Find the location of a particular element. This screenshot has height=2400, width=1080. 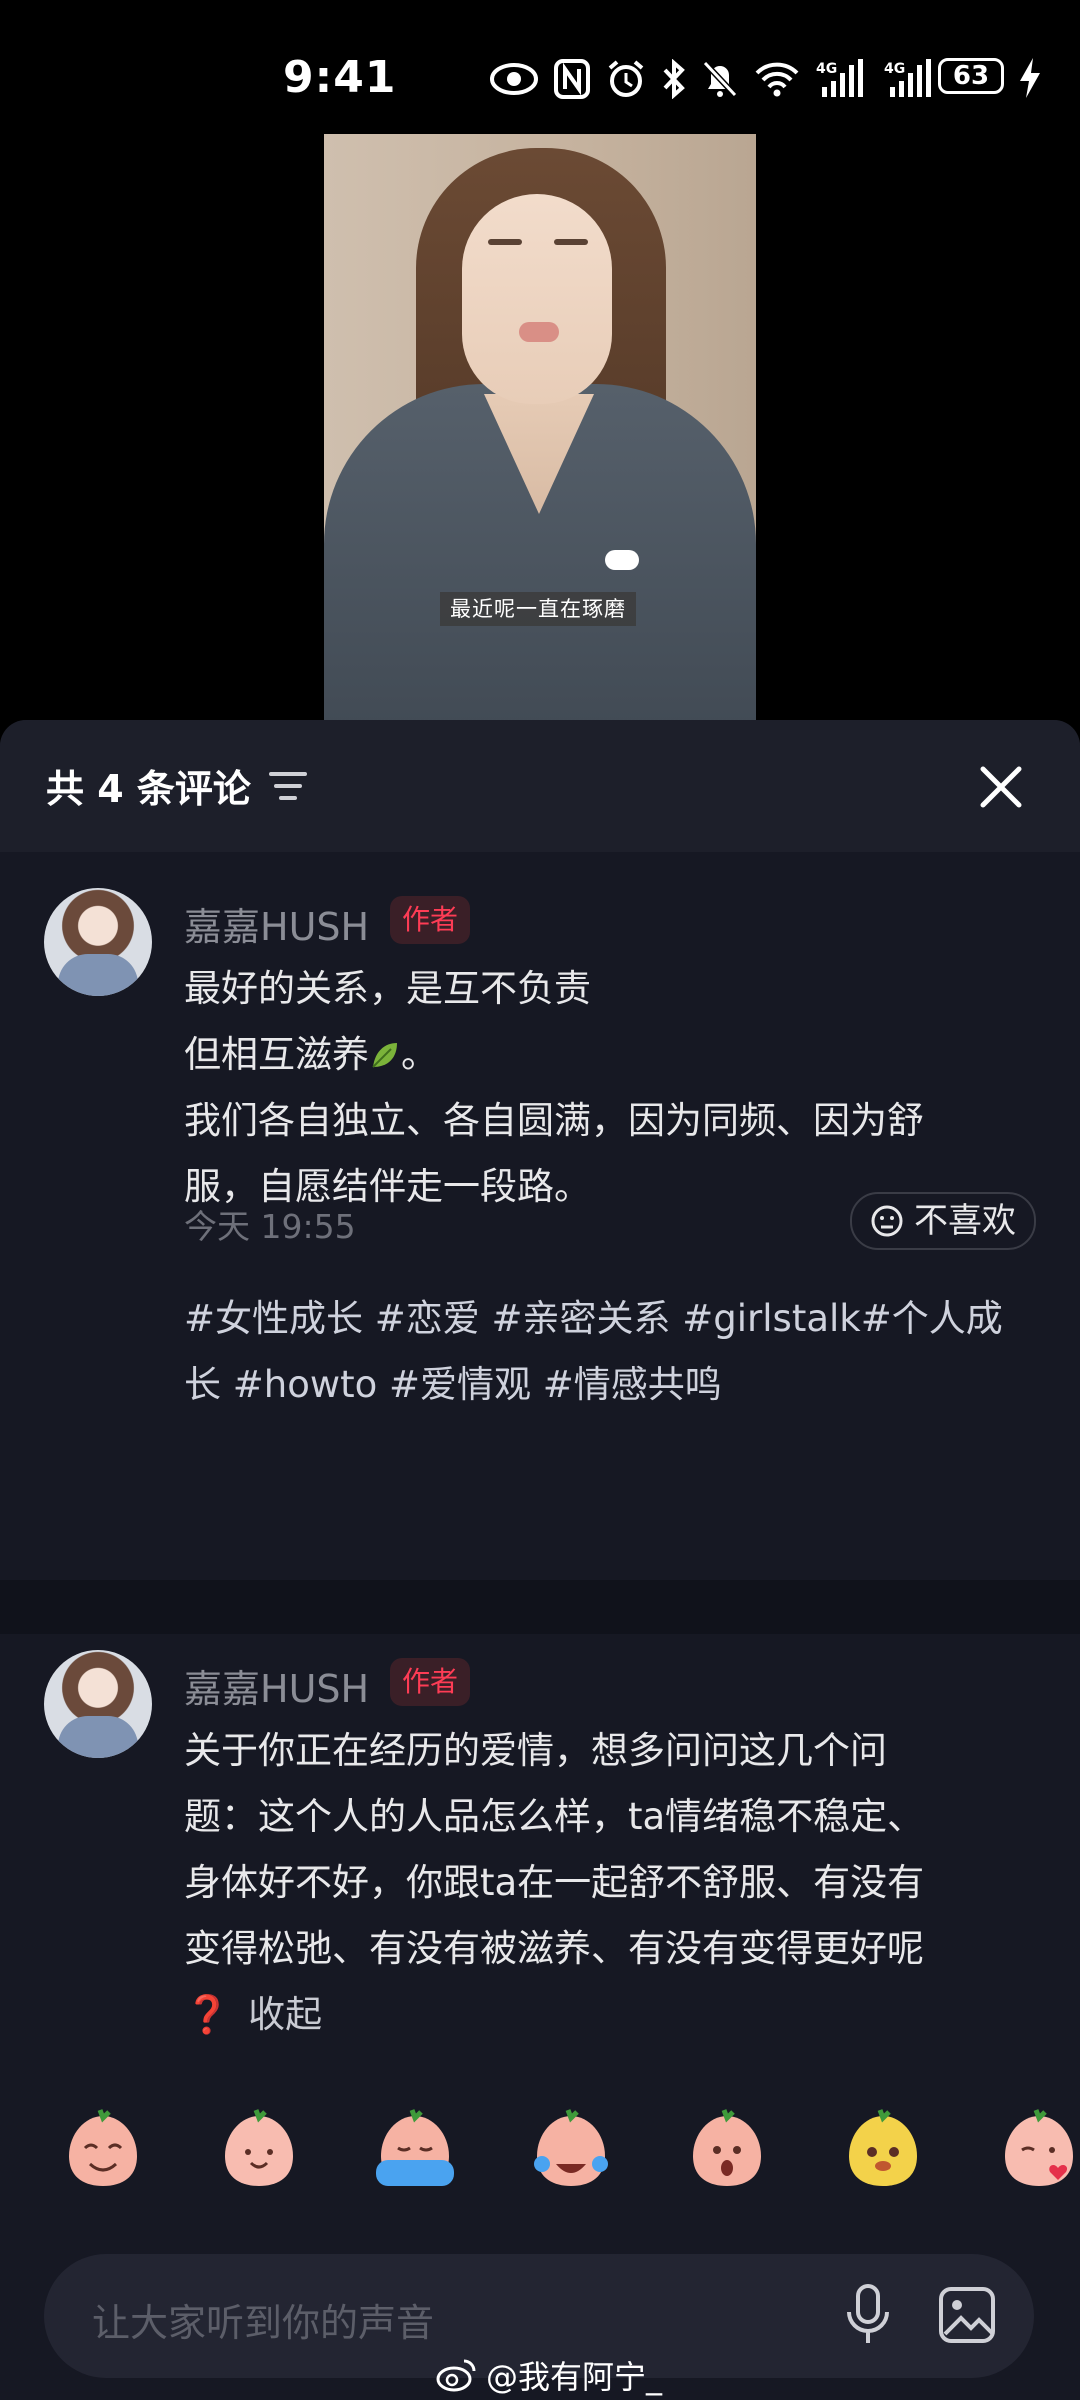

charging-icon is located at coordinates (1030, 78).